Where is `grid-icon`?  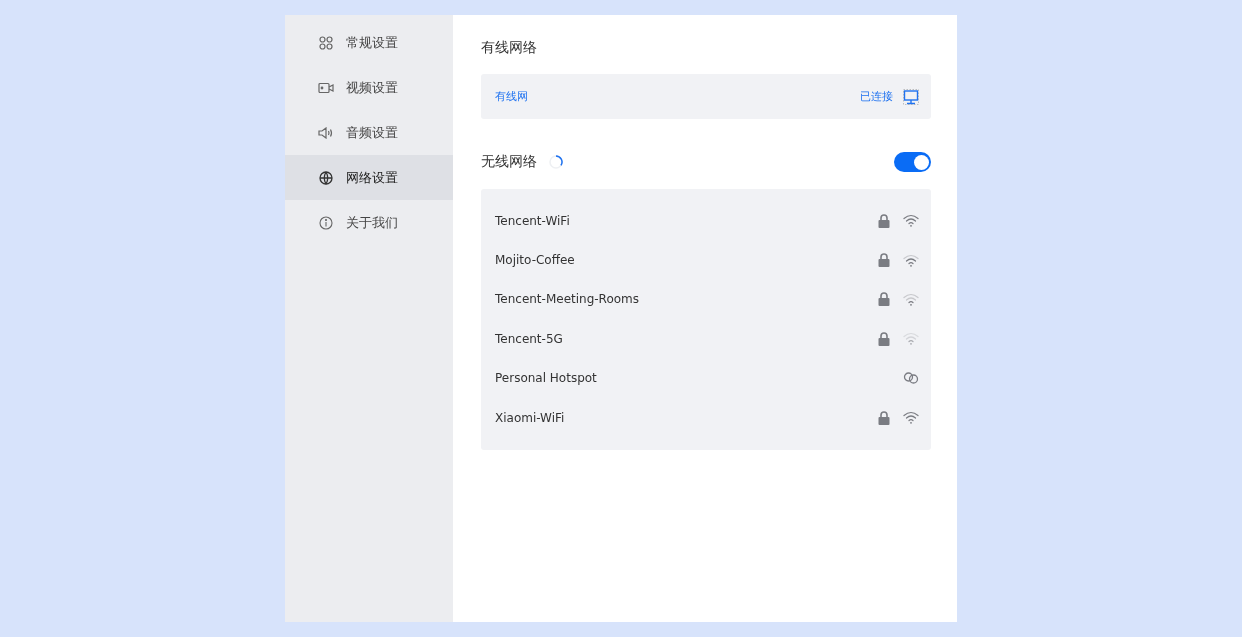 grid-icon is located at coordinates (326, 42).